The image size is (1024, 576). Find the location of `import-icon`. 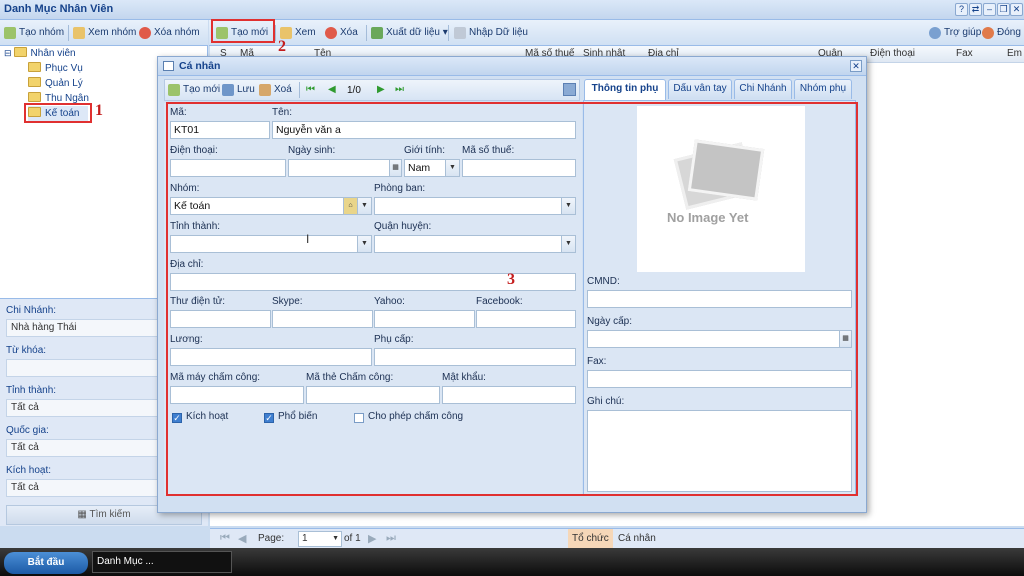

import-icon is located at coordinates (460, 33).